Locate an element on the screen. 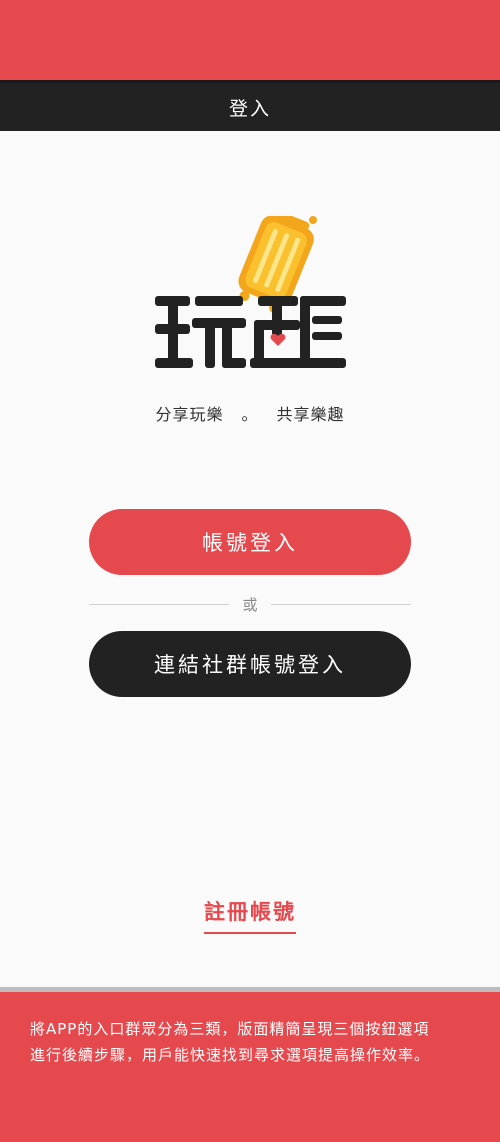  app-logo is located at coordinates (250, 292).